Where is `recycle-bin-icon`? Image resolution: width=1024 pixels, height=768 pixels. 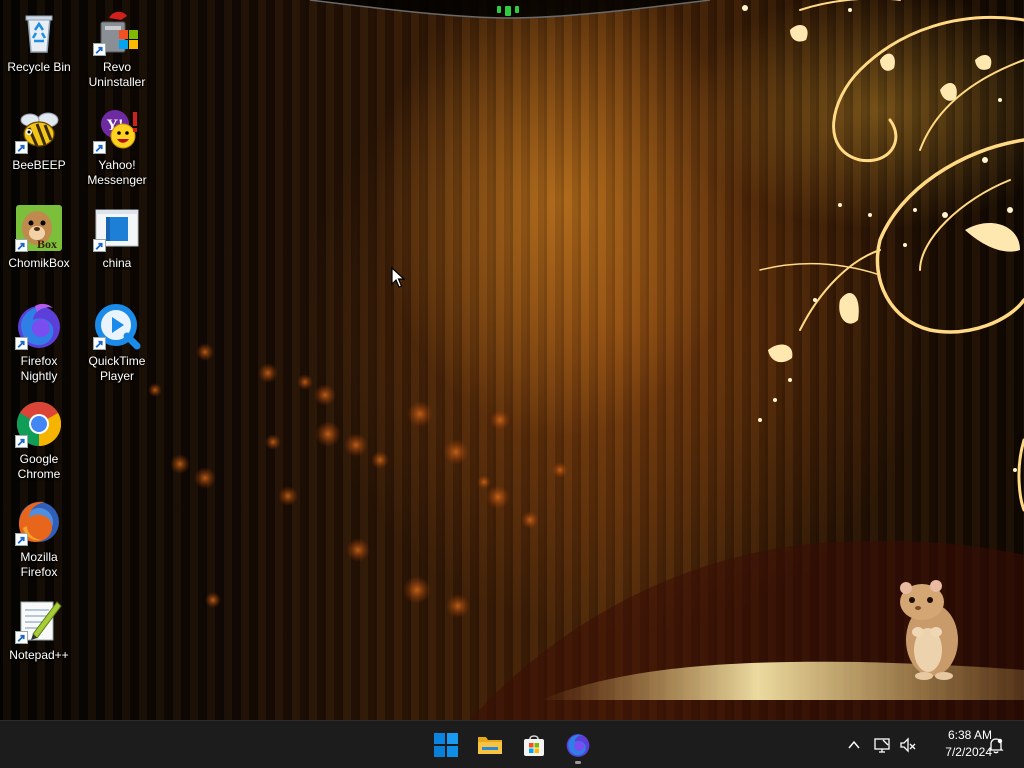 recycle-bin-icon is located at coordinates (39, 32).